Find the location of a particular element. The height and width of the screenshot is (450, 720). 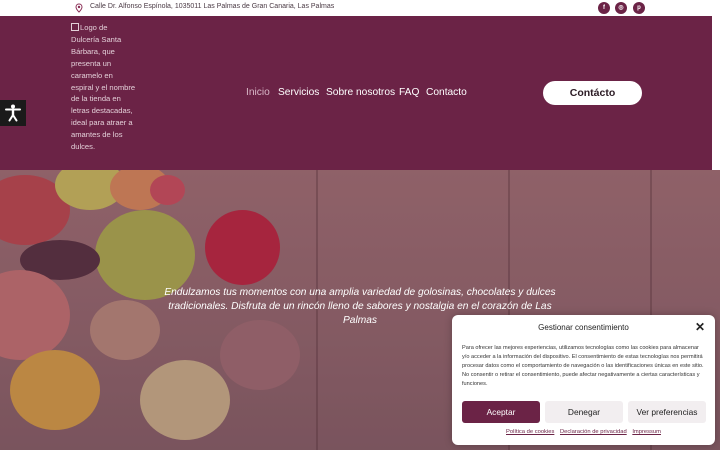

nav-item-servicios: Servicios is located at coordinates (298, 92).